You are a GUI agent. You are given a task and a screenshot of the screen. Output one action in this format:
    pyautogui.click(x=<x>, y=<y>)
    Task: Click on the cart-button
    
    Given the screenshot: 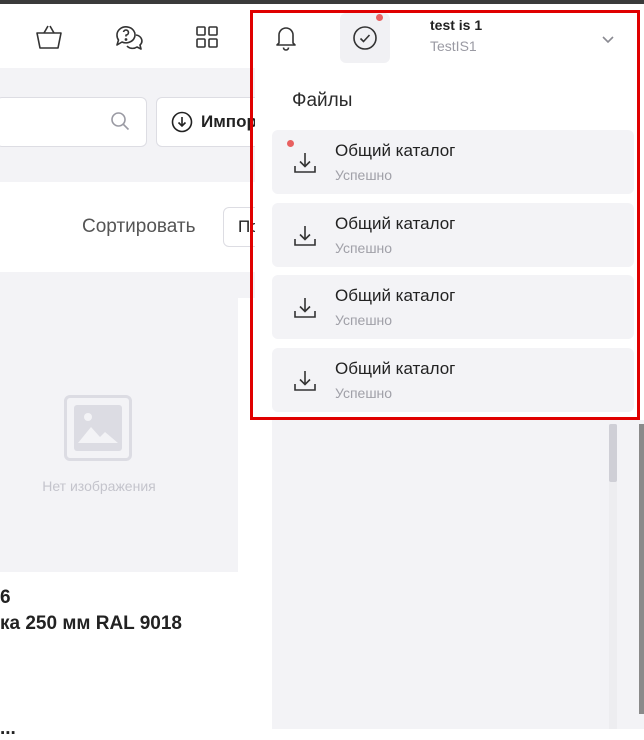 What is the action you would take?
    pyautogui.click(x=49, y=37)
    